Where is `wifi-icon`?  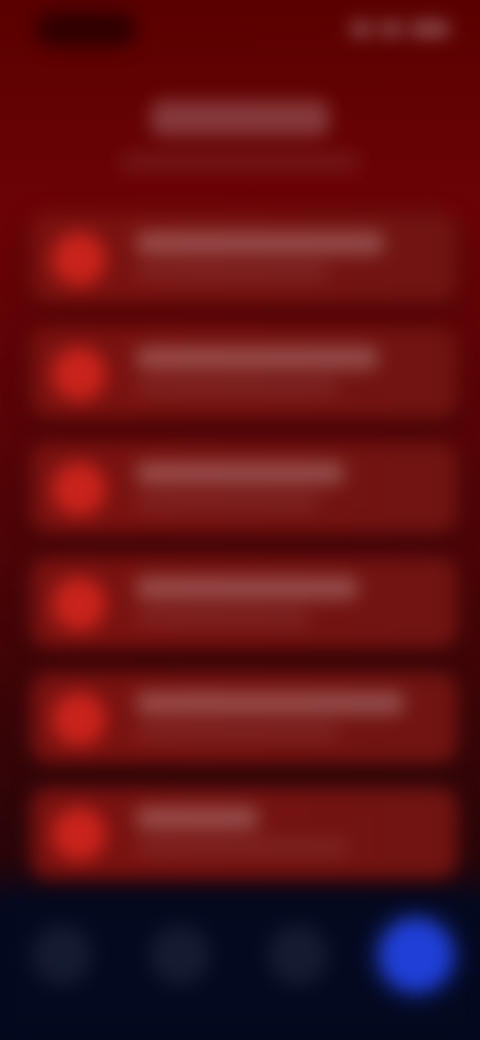 wifi-icon is located at coordinates (391, 29).